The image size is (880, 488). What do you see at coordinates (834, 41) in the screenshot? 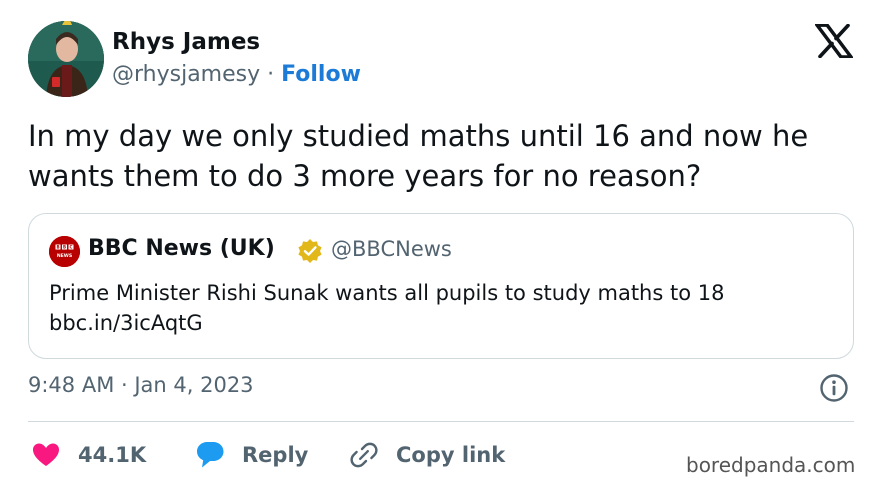
I see `x-logo-icon` at bounding box center [834, 41].